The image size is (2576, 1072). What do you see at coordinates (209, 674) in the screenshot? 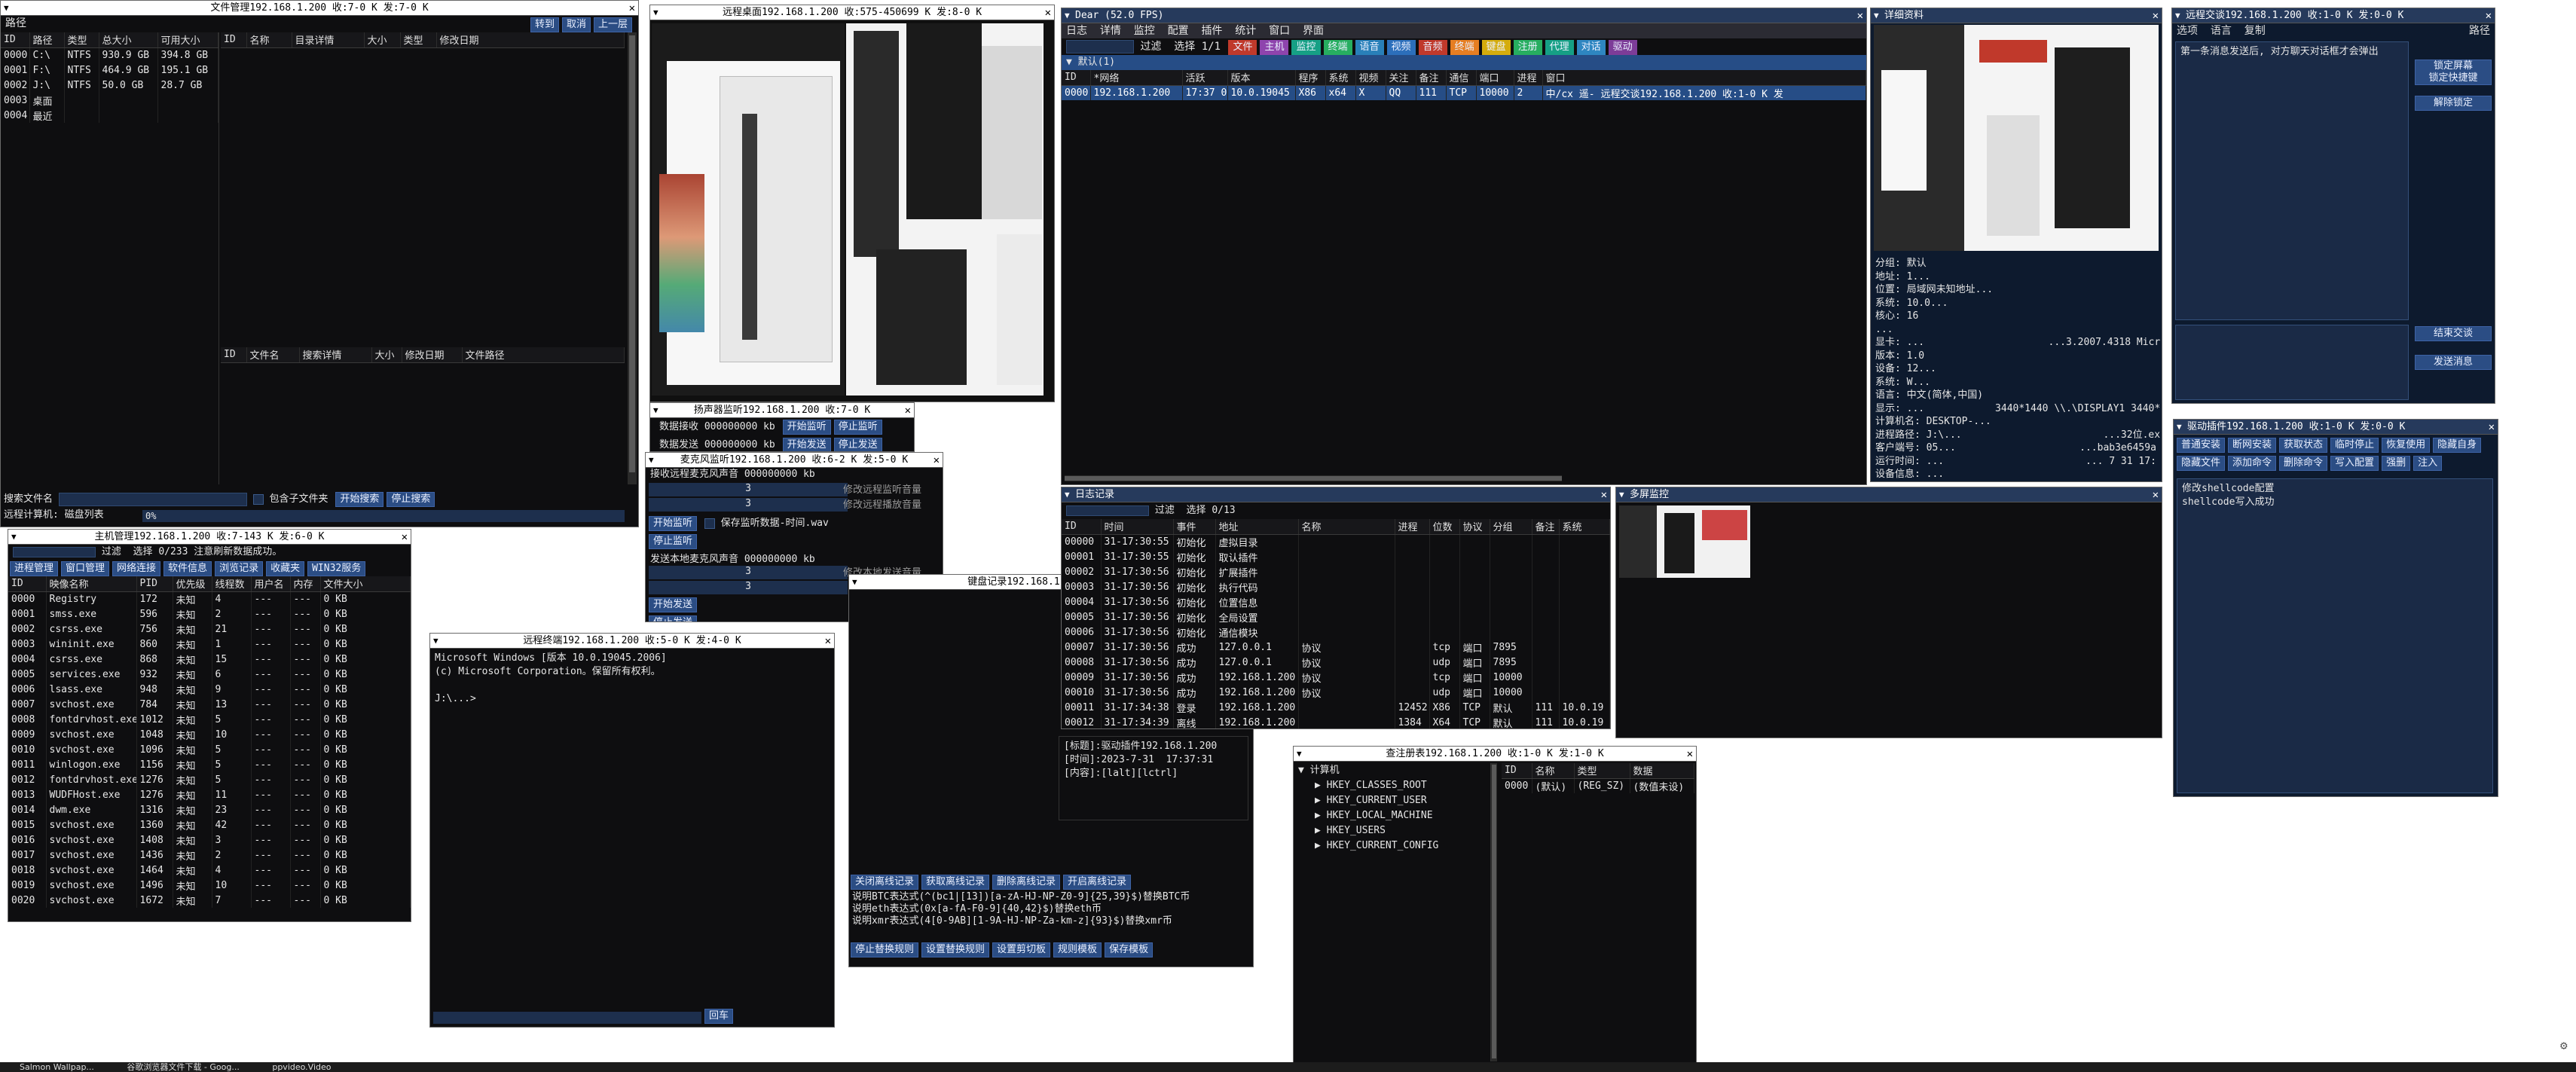
I see `table-row: 0005 services.exe 932 未知 6 --- --- 0 KB` at bounding box center [209, 674].